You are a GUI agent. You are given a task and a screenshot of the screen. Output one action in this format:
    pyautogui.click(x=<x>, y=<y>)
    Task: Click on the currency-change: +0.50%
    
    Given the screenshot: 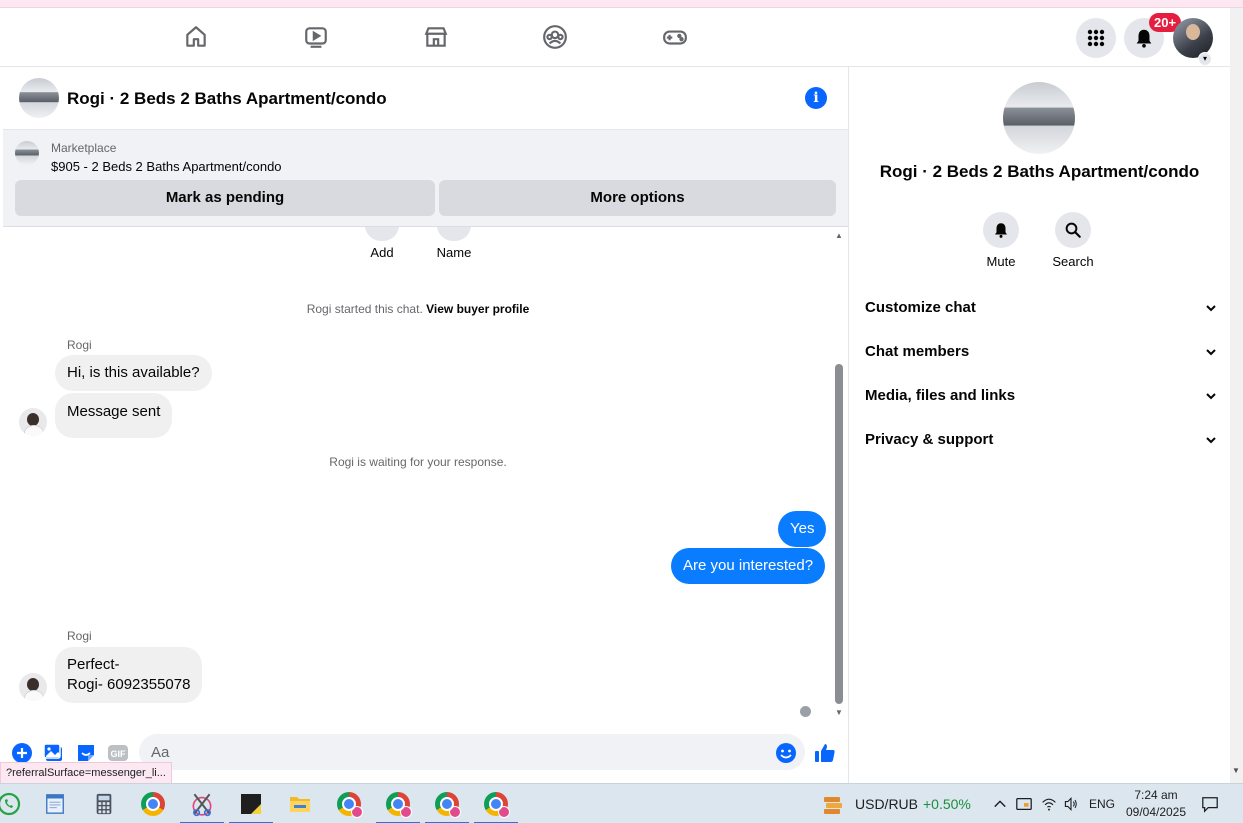 What is the action you would take?
    pyautogui.click(x=947, y=804)
    